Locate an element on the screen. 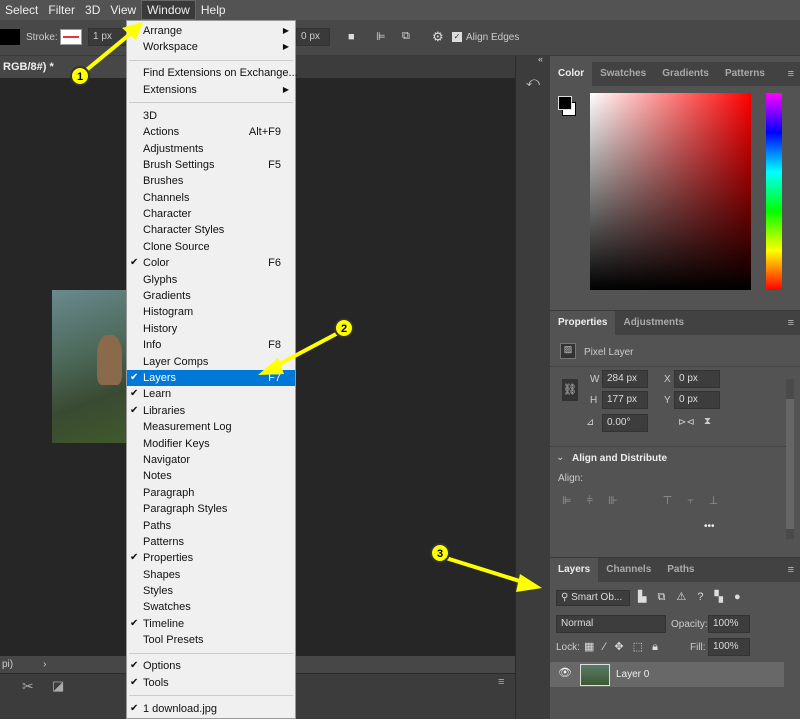 The image size is (800, 719). annotation-number: 1 is located at coordinates (80, 77).